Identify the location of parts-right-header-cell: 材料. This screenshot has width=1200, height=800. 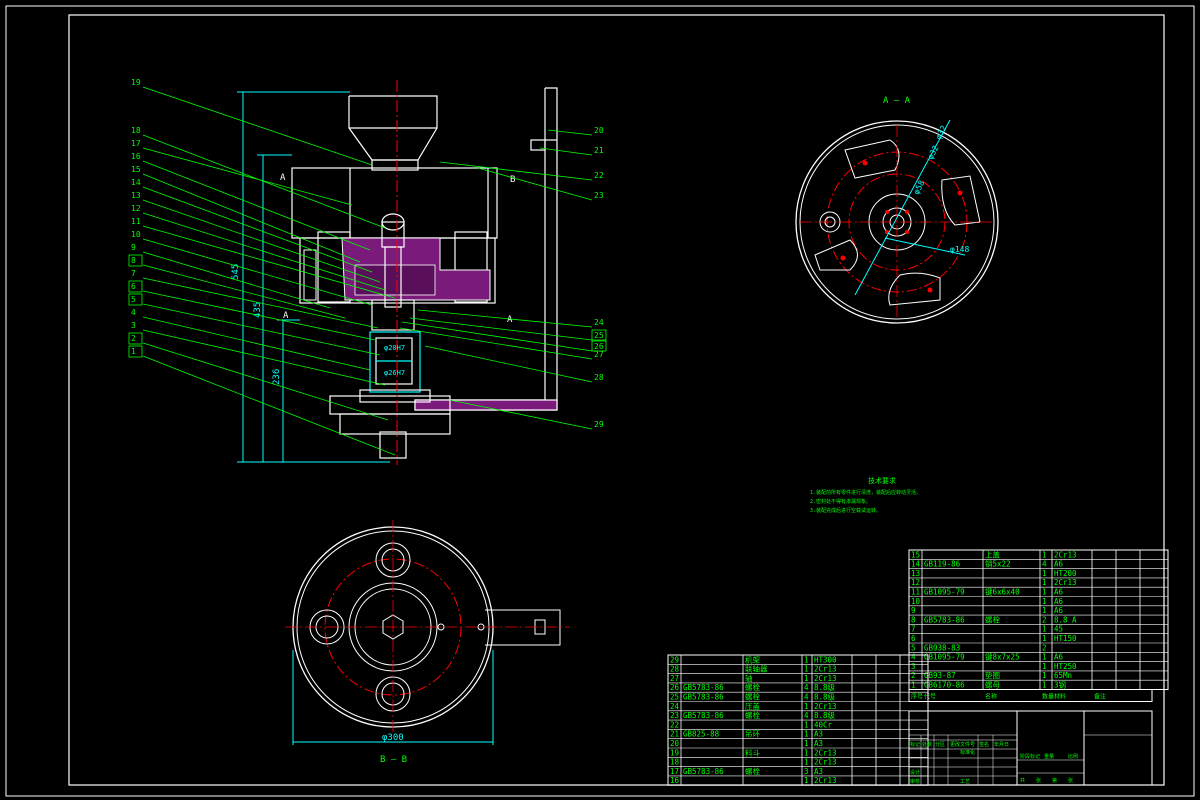
(1060, 697).